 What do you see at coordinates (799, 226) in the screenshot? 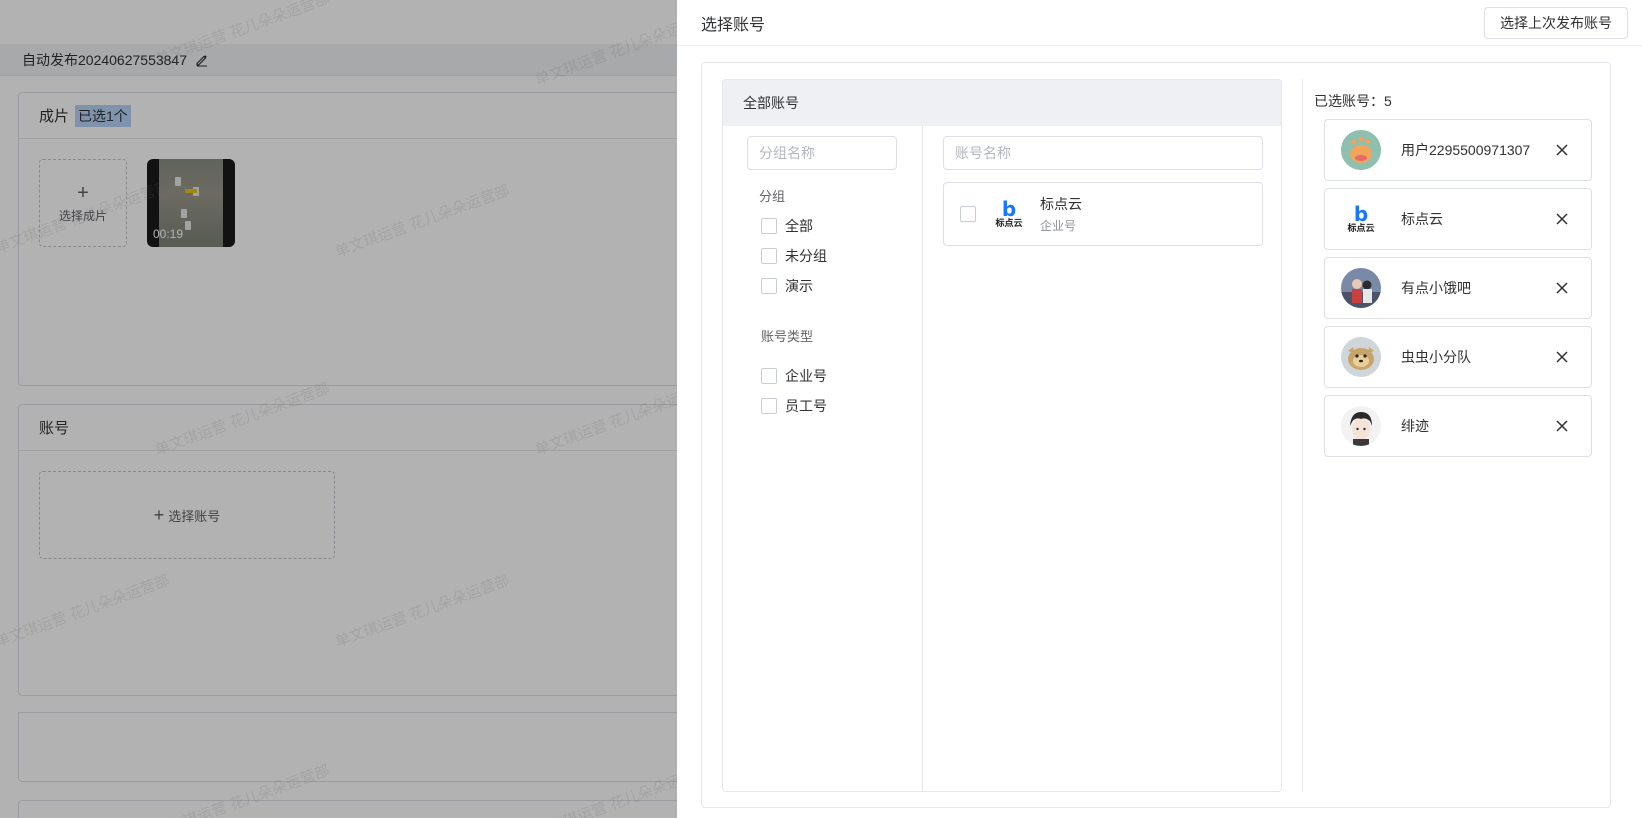
I see `group-option-label: 全部` at bounding box center [799, 226].